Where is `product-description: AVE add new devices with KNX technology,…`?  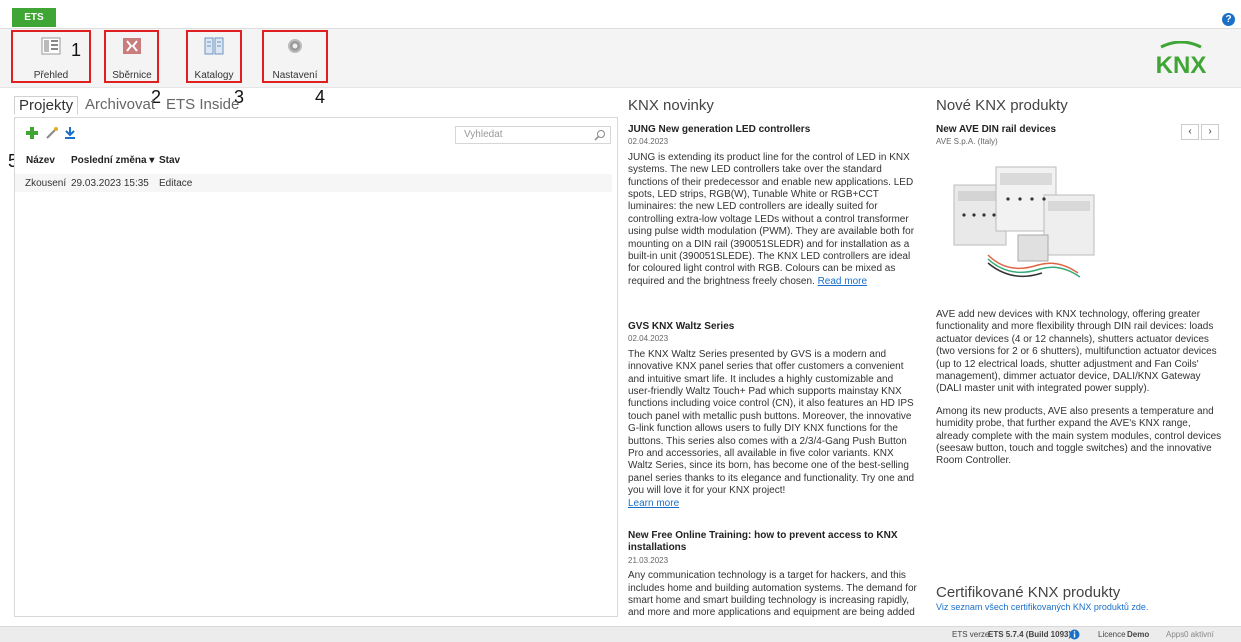 product-description: AVE add new devices with KNX technology,… is located at coordinates (1081, 388).